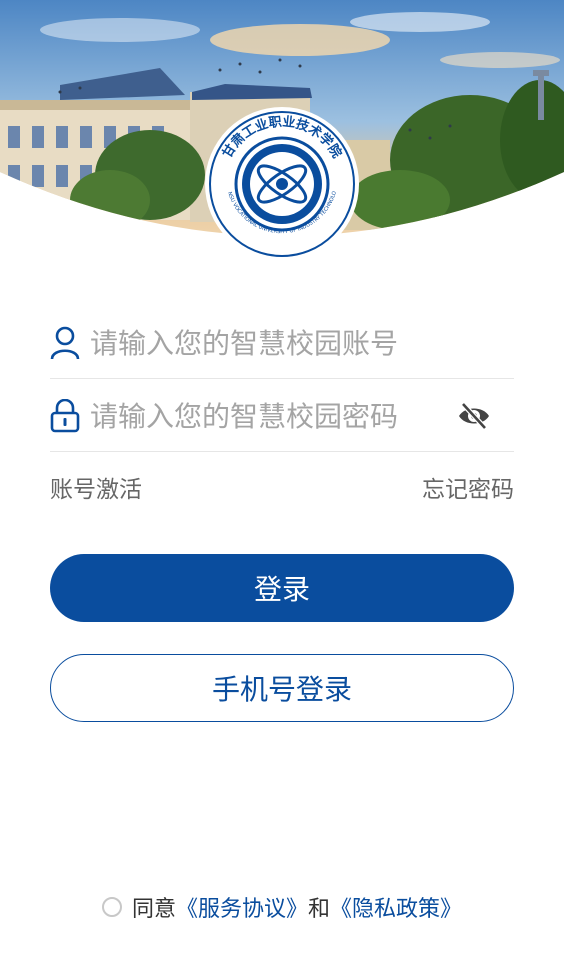 The height and width of the screenshot is (970, 564). What do you see at coordinates (396, 907) in the screenshot?
I see `privacy-policy-link: 《隐私政策》` at bounding box center [396, 907].